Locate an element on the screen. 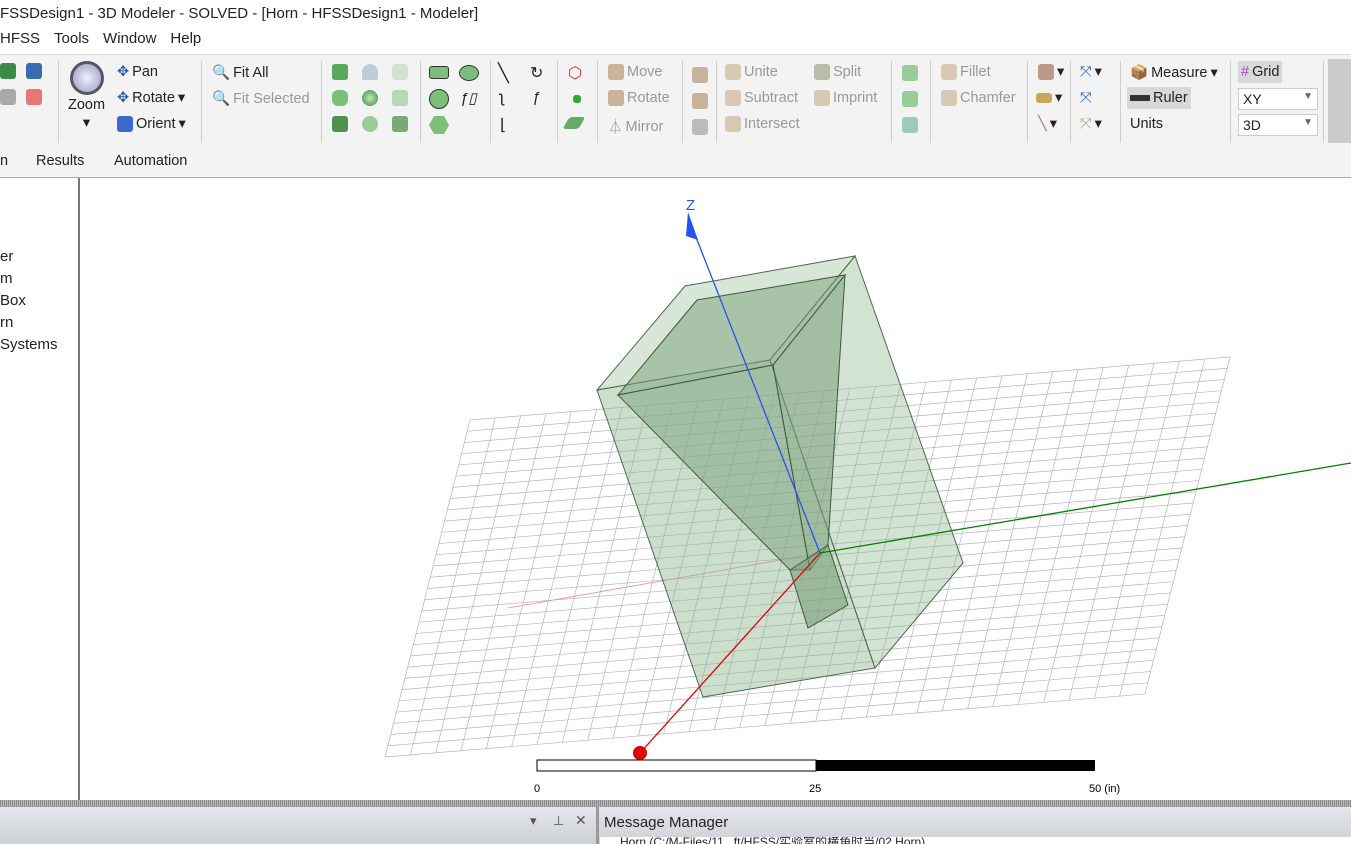  pin-icon: ⊥ is located at coordinates (558, 821).